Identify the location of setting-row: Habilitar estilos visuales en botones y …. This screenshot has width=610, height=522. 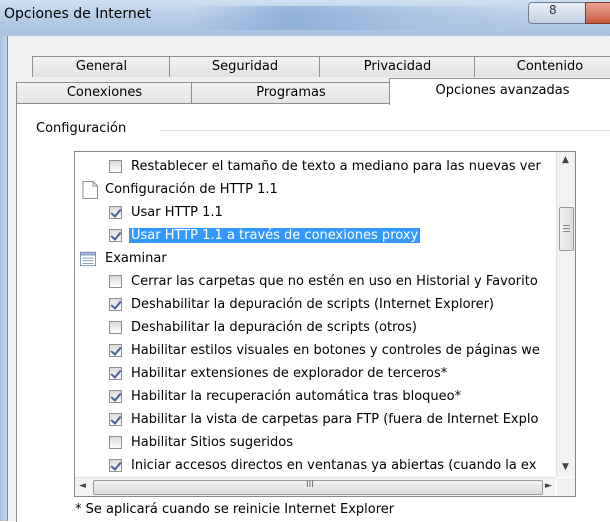
(315, 351).